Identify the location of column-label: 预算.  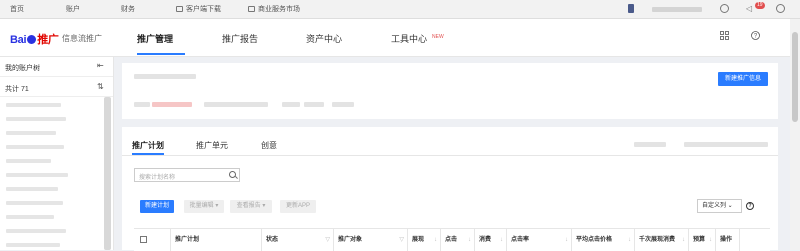
(699, 240).